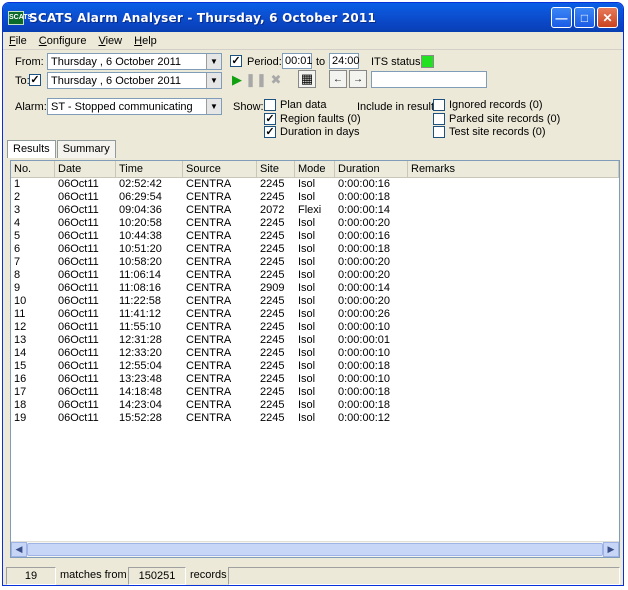 This screenshot has height=590, width=628. What do you see at coordinates (439, 119) in the screenshot?
I see `parked-records-checkbox` at bounding box center [439, 119].